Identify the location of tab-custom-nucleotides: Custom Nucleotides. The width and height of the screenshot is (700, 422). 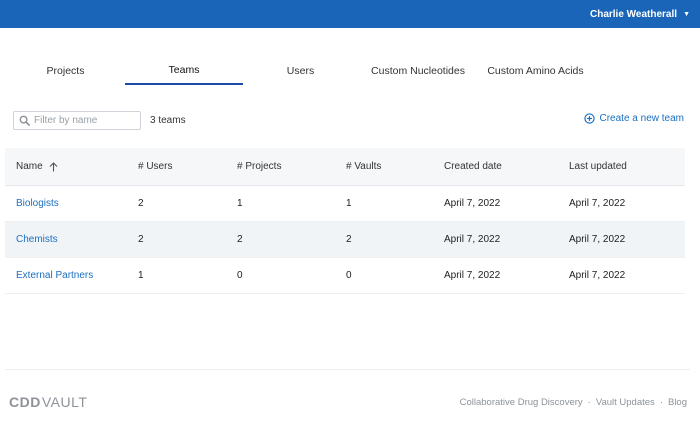
(418, 70).